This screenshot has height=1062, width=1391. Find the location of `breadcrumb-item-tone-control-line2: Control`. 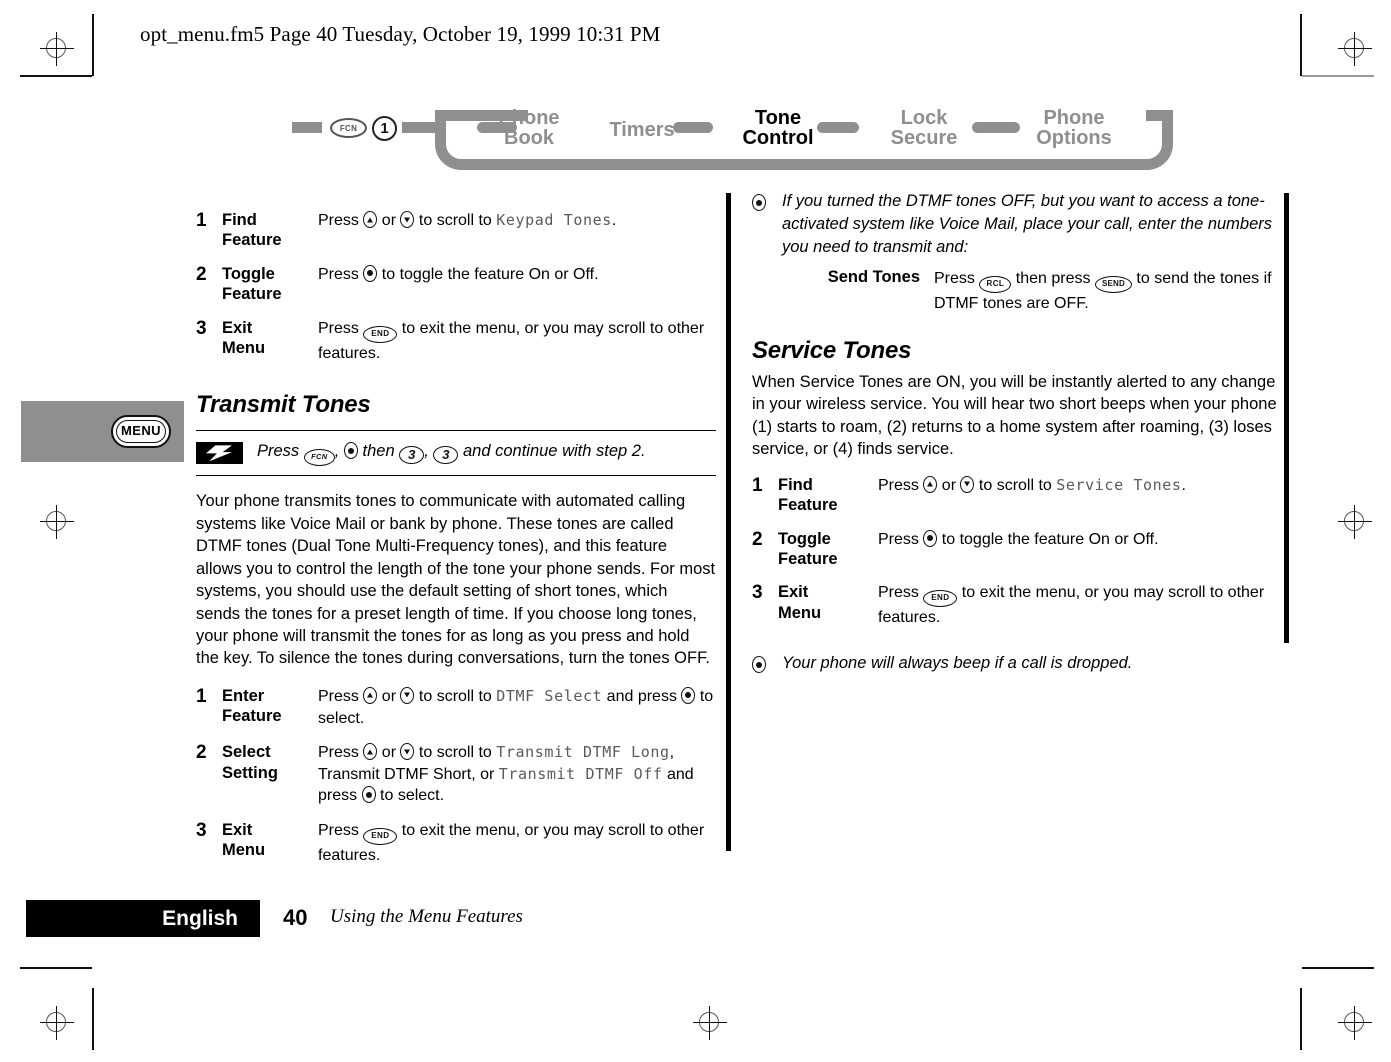

breadcrumb-item-tone-control-line2: Control is located at coordinates (778, 138).